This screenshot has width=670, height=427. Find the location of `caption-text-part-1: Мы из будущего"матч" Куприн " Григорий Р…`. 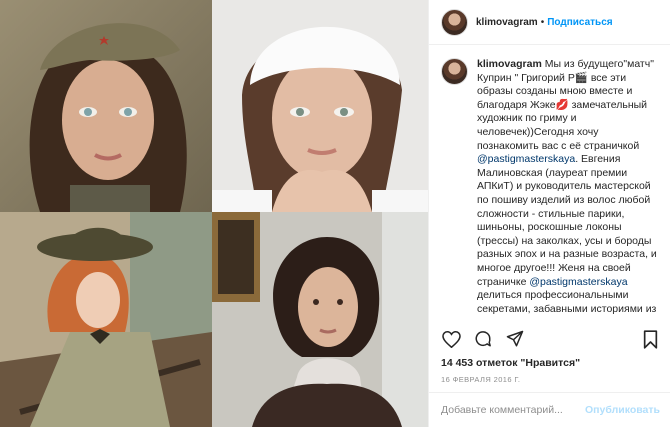

caption-text-part-1: Мы из будущего"матч" Куприн " Григорий Р… is located at coordinates (565, 105).